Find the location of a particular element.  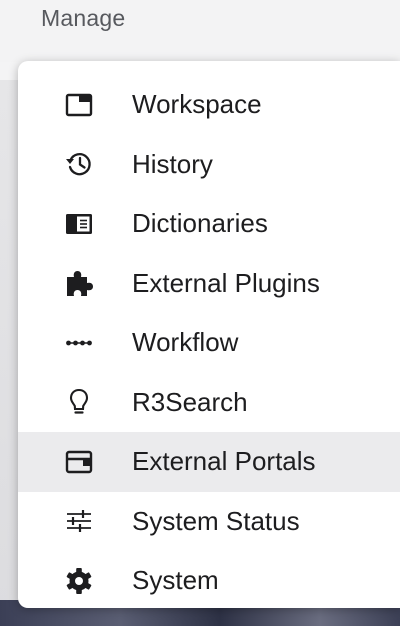

menu-item-dictionaries: Dictionaries is located at coordinates (209, 224).